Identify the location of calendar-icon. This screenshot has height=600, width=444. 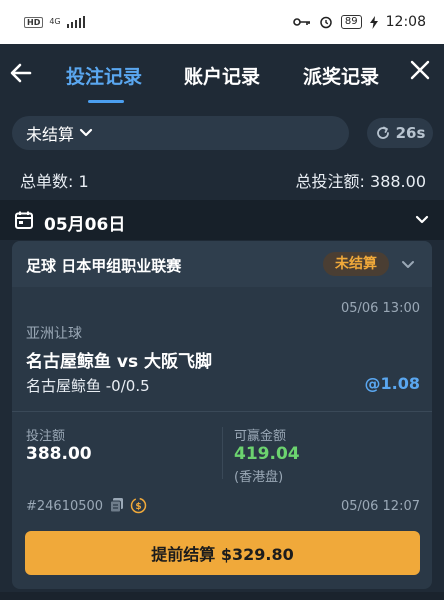
(24, 220).